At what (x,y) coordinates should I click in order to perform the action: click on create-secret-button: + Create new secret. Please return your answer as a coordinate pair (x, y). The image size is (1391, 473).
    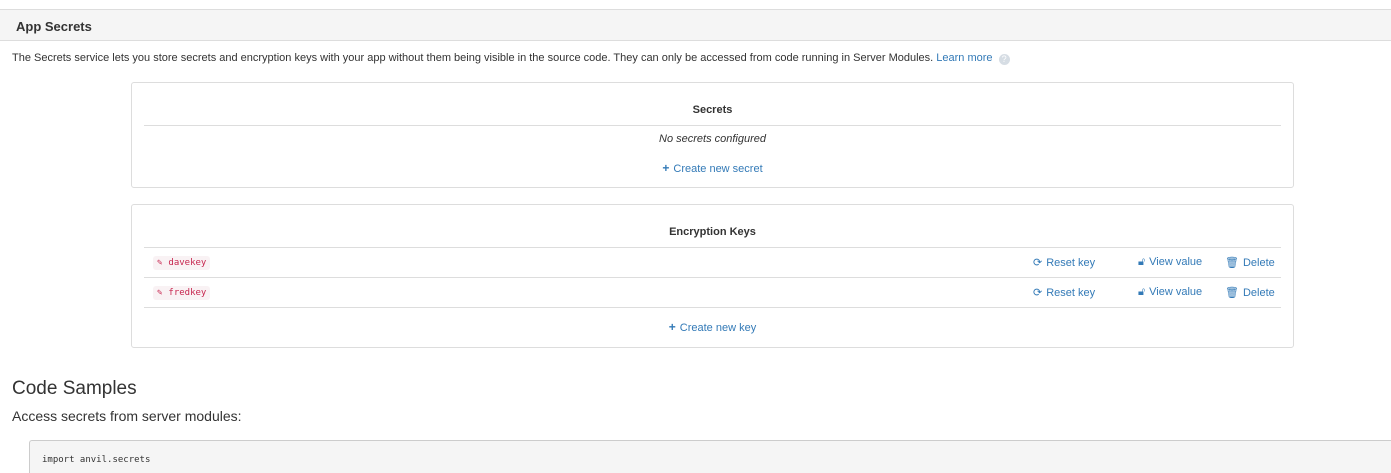
    Looking at the image, I should click on (712, 168).